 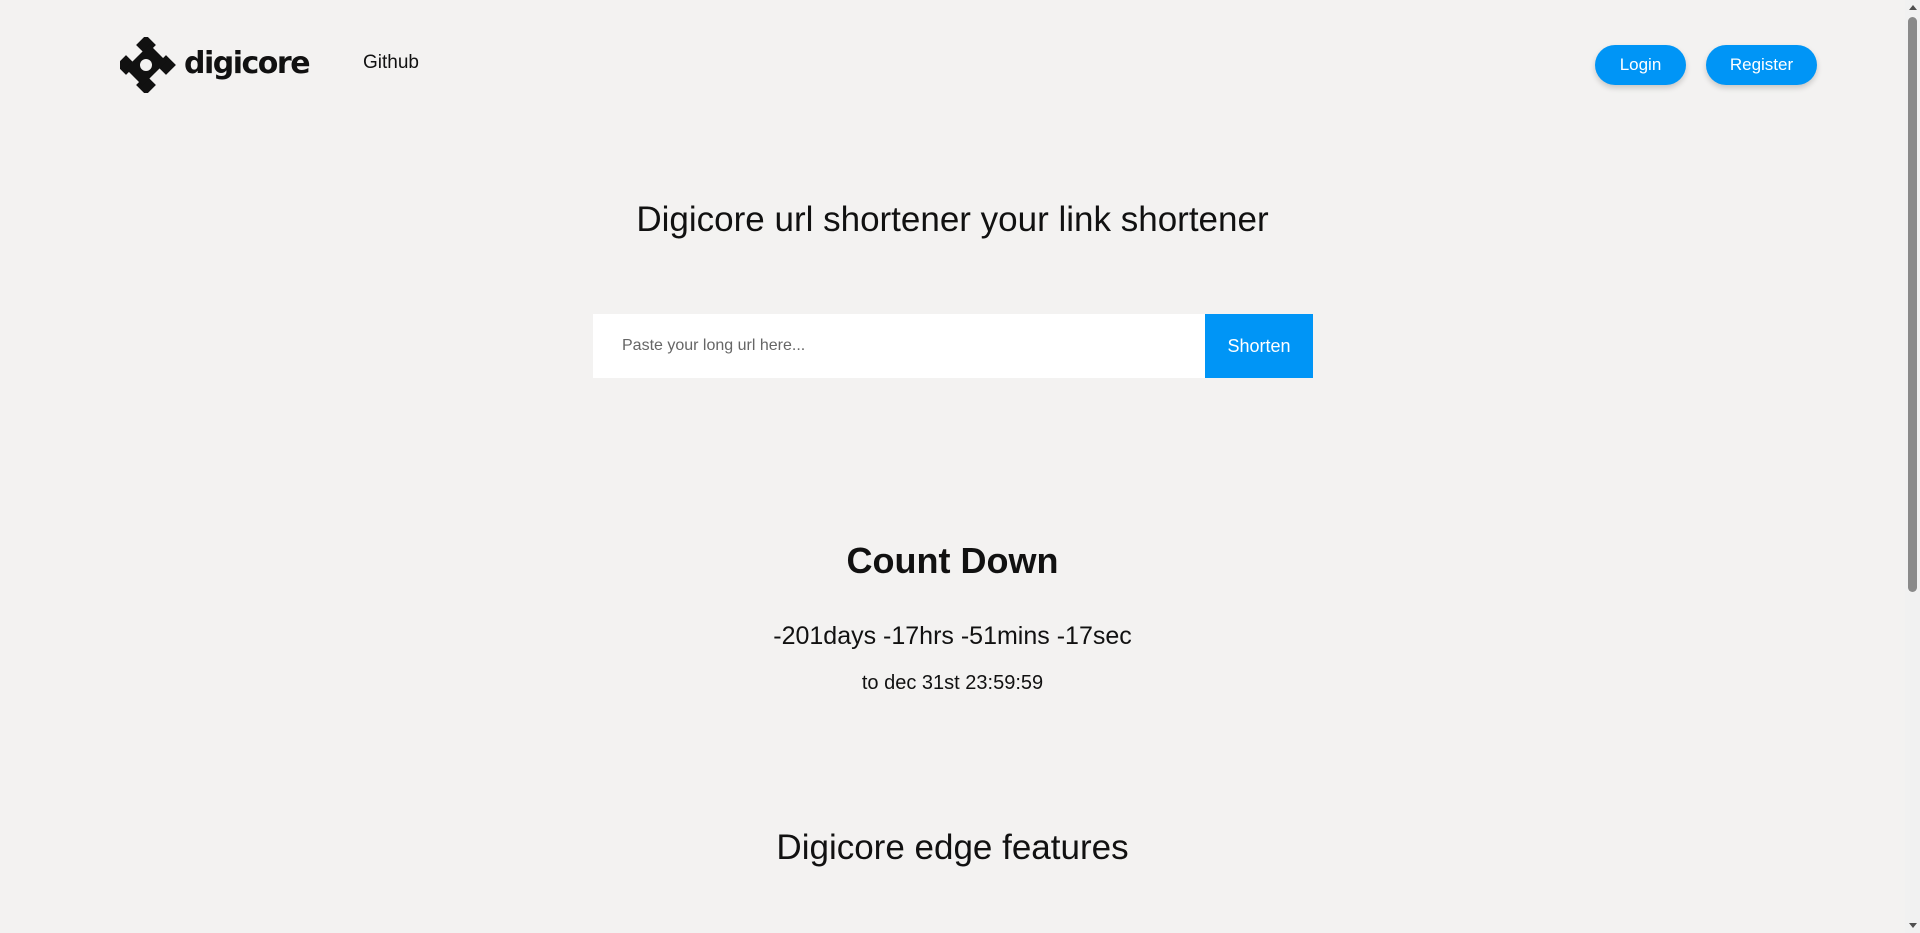 I want to click on countdown-target: to dec 31st 23:59:59, so click(x=952, y=683).